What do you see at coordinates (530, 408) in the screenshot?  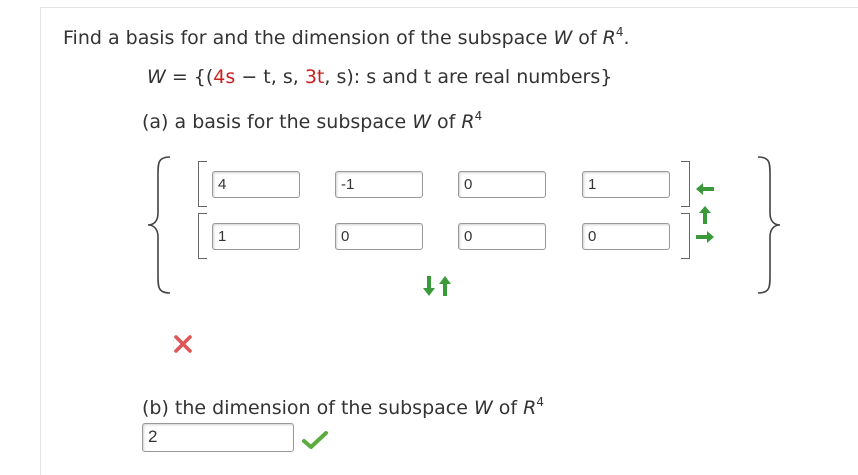 I see `part-b-r: R` at bounding box center [530, 408].